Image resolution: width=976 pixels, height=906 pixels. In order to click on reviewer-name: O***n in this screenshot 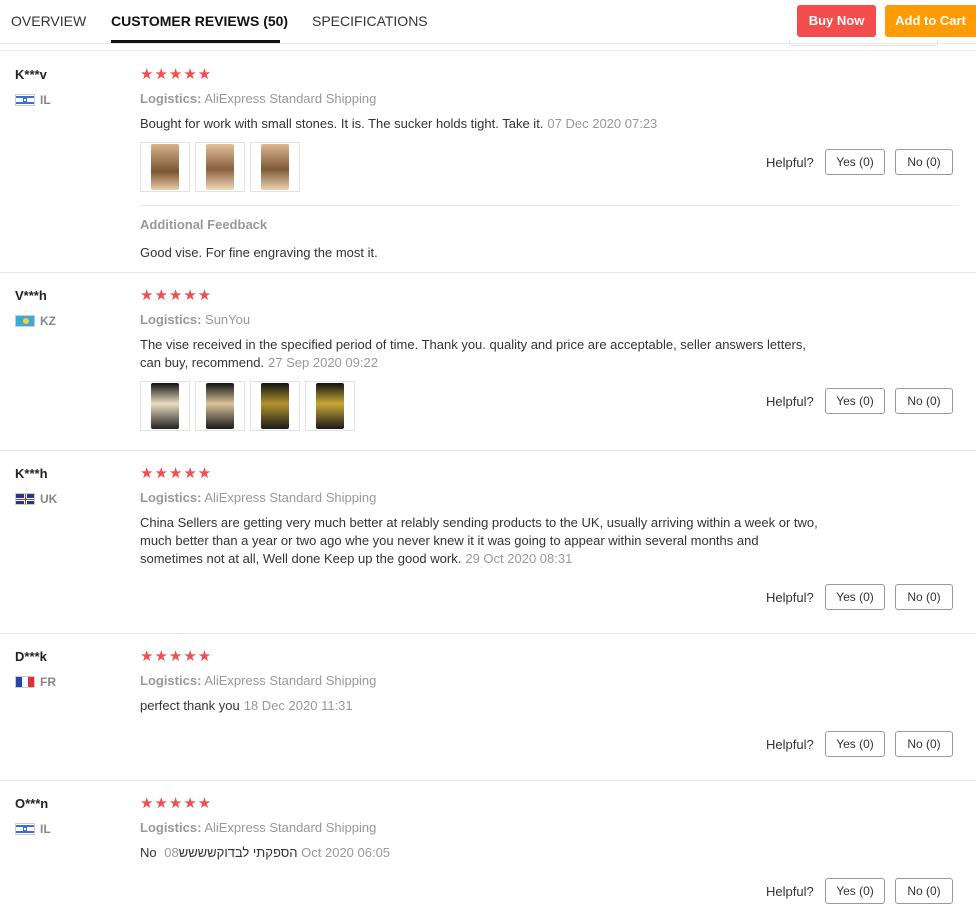, I will do `click(32, 803)`.